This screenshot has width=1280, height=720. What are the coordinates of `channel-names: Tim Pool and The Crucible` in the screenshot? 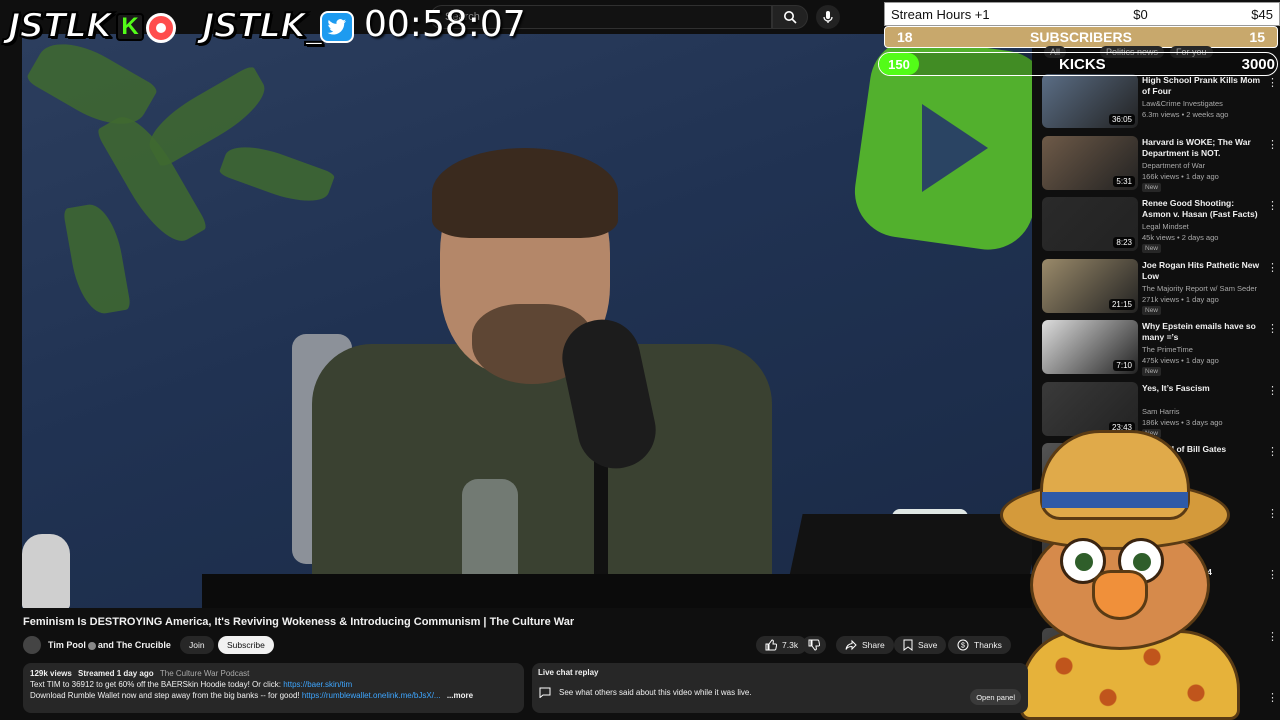 It's located at (109, 645).